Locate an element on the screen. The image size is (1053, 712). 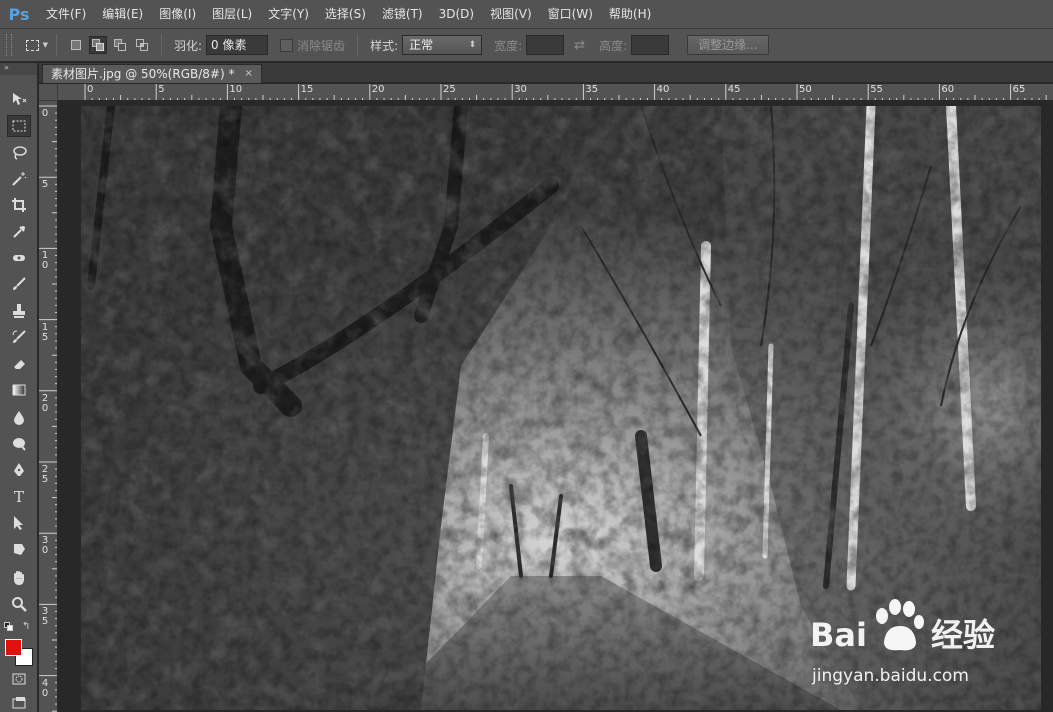
menu-image: 图像(I) is located at coordinates (177, 14).